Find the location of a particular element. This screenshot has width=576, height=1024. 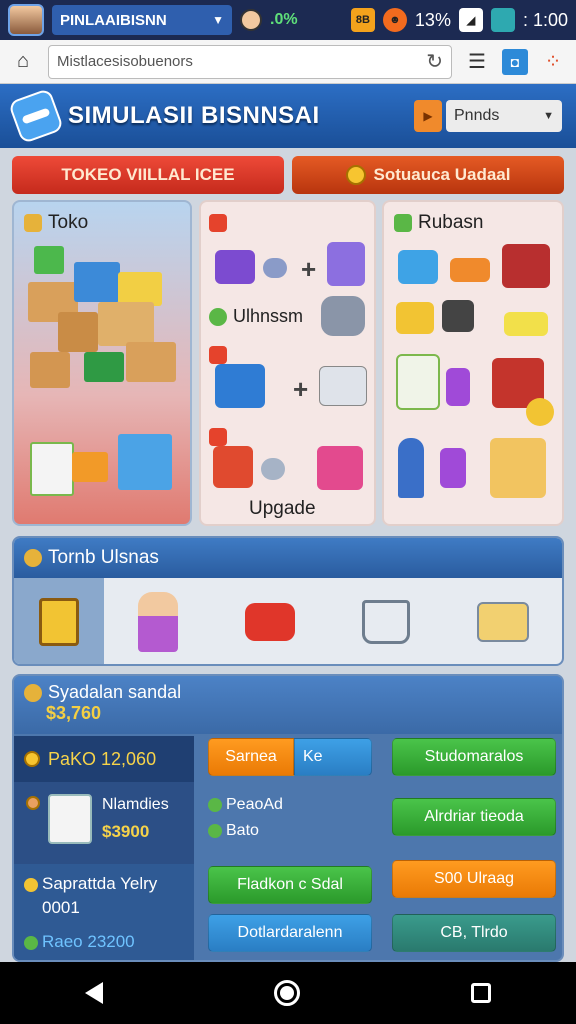

stats-value: $3,760 is located at coordinates (74, 713).